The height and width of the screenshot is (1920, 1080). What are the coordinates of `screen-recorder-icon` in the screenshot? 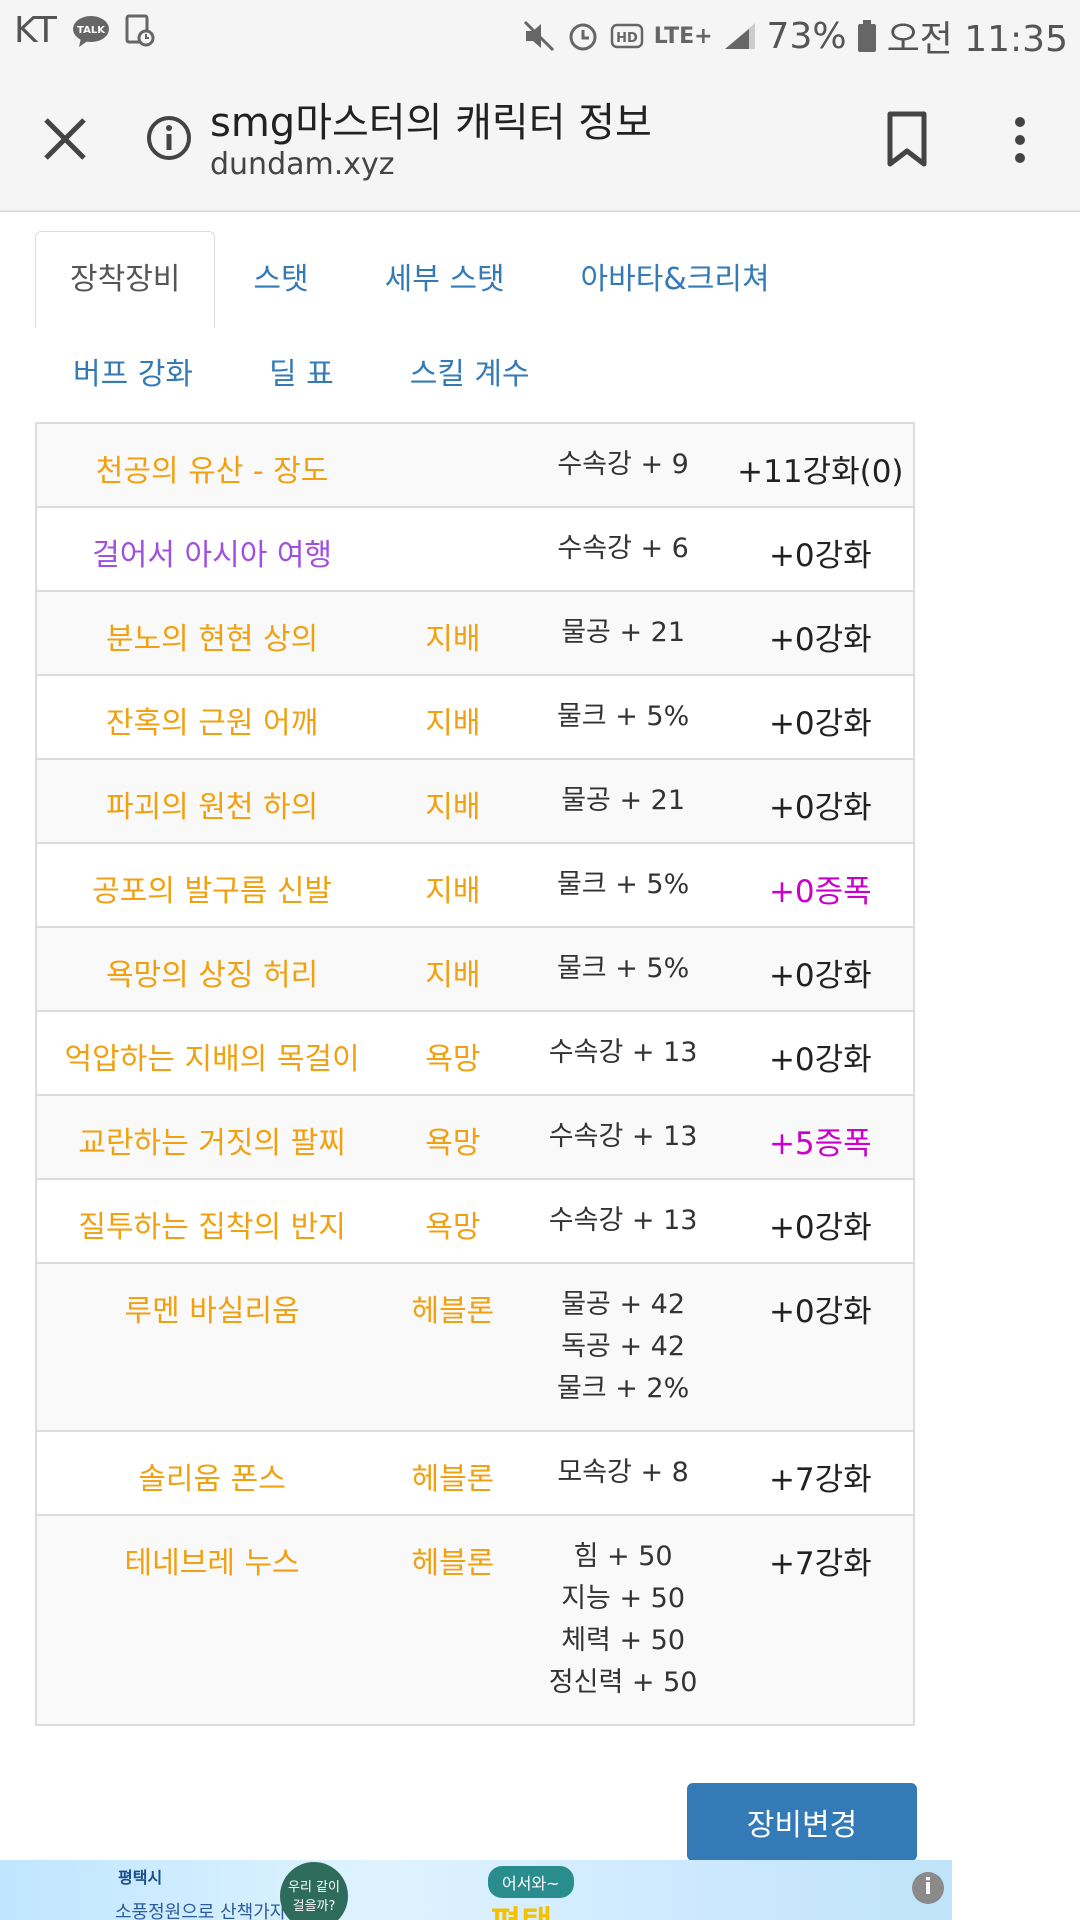 It's located at (140, 31).